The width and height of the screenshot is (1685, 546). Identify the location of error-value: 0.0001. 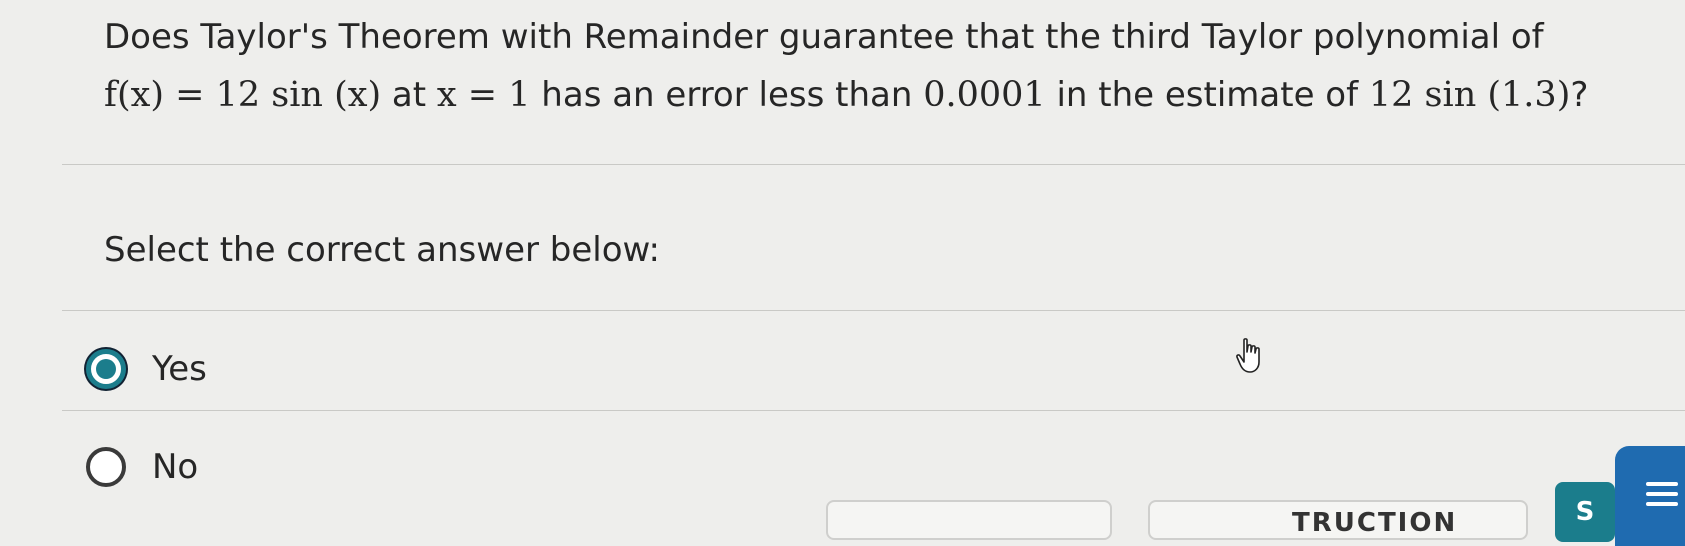
(984, 95).